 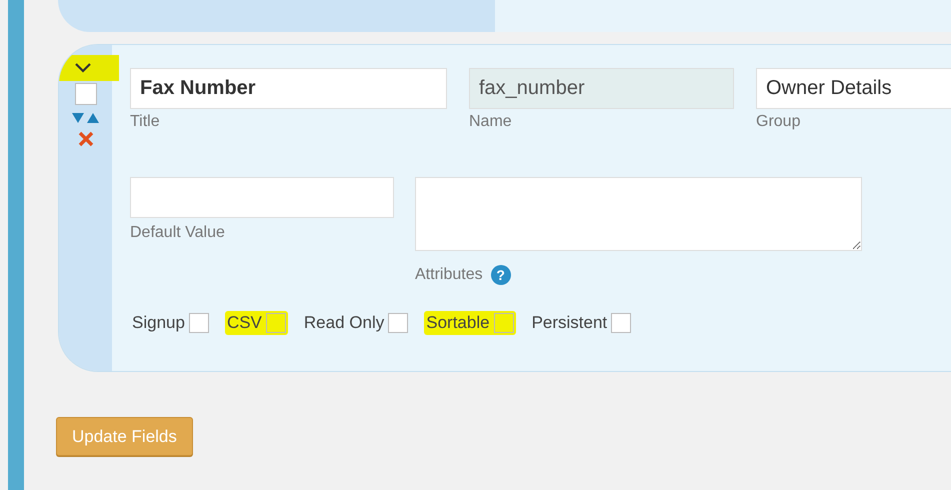 What do you see at coordinates (500, 275) in the screenshot?
I see `help-icon: ?` at bounding box center [500, 275].